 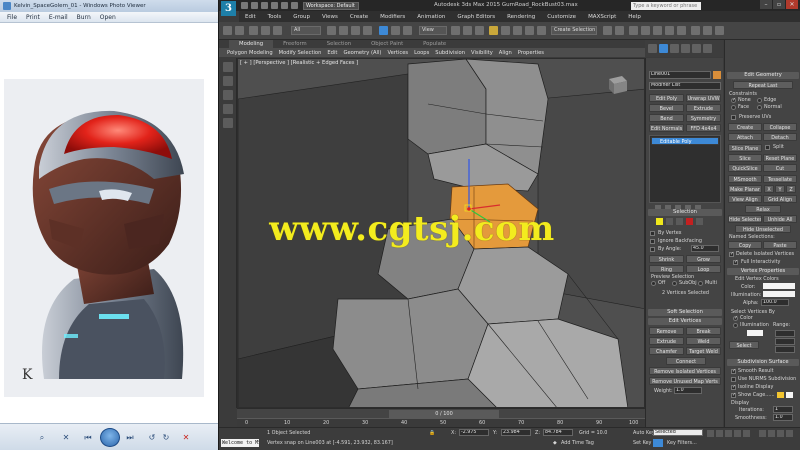 I want to click on ribbon-modify-selection: Modify Selection, so click(x=300, y=53).